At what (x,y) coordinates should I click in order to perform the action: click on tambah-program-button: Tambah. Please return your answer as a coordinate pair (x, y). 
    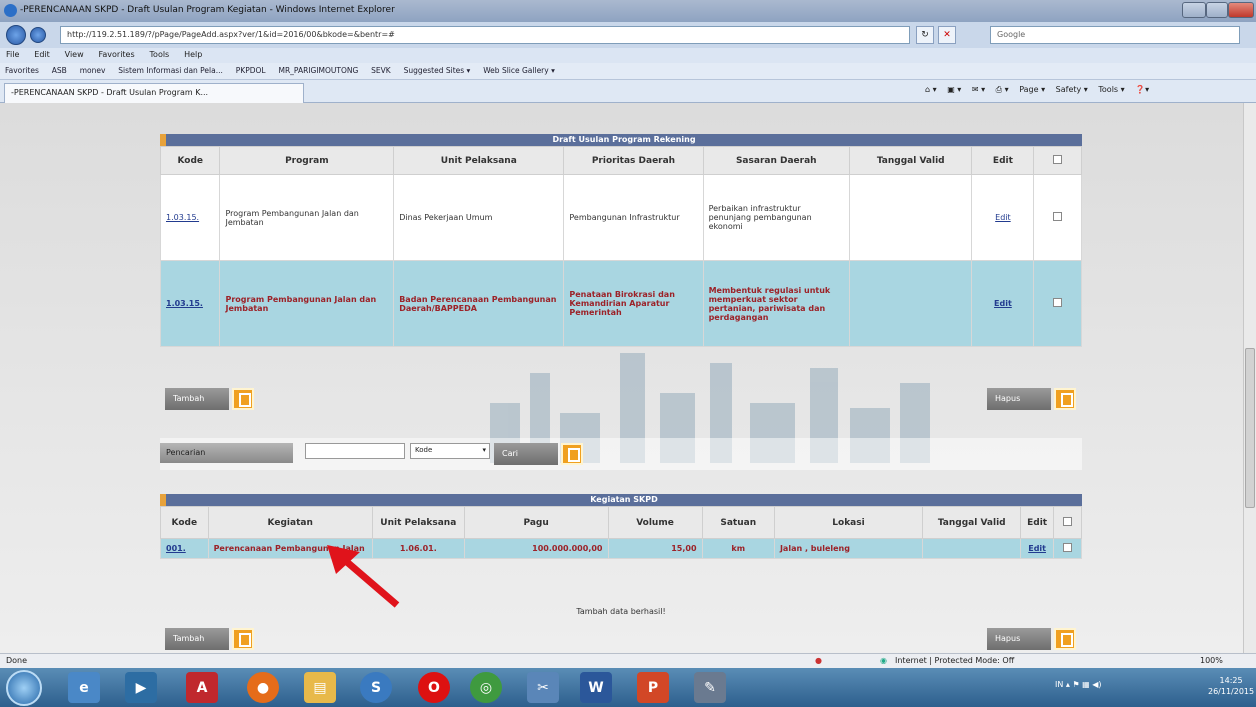
    Looking at the image, I should click on (197, 399).